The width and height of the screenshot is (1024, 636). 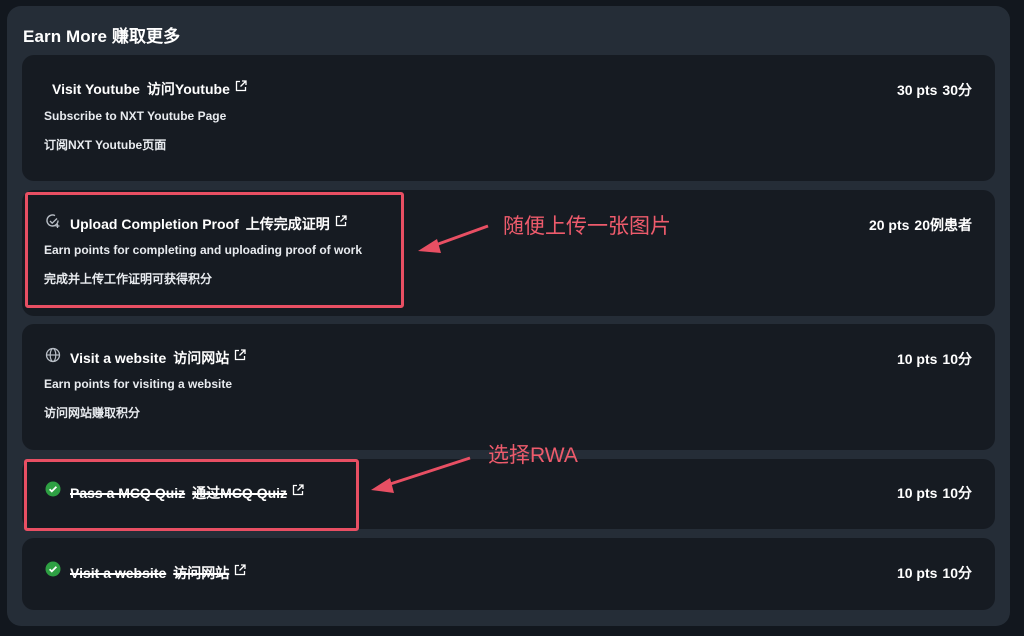 I want to click on annotation-arrows, so click(x=430, y=358).